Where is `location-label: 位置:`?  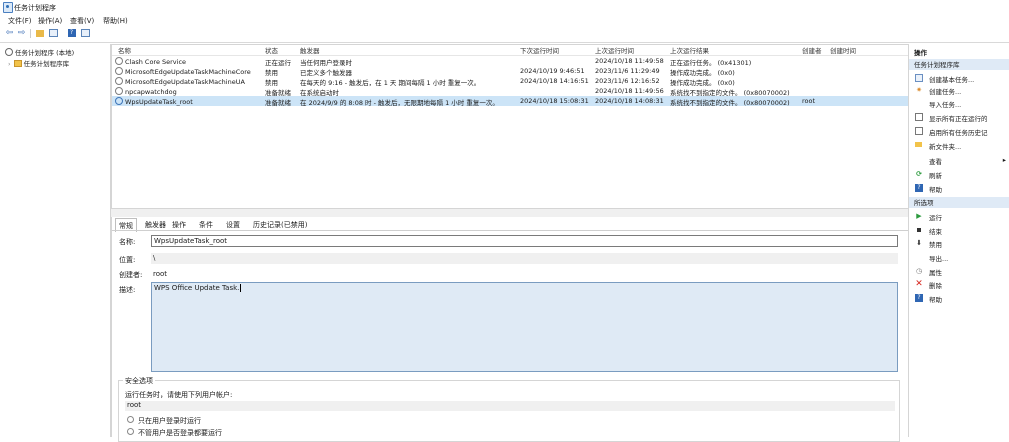 location-label: 位置: is located at coordinates (127, 260).